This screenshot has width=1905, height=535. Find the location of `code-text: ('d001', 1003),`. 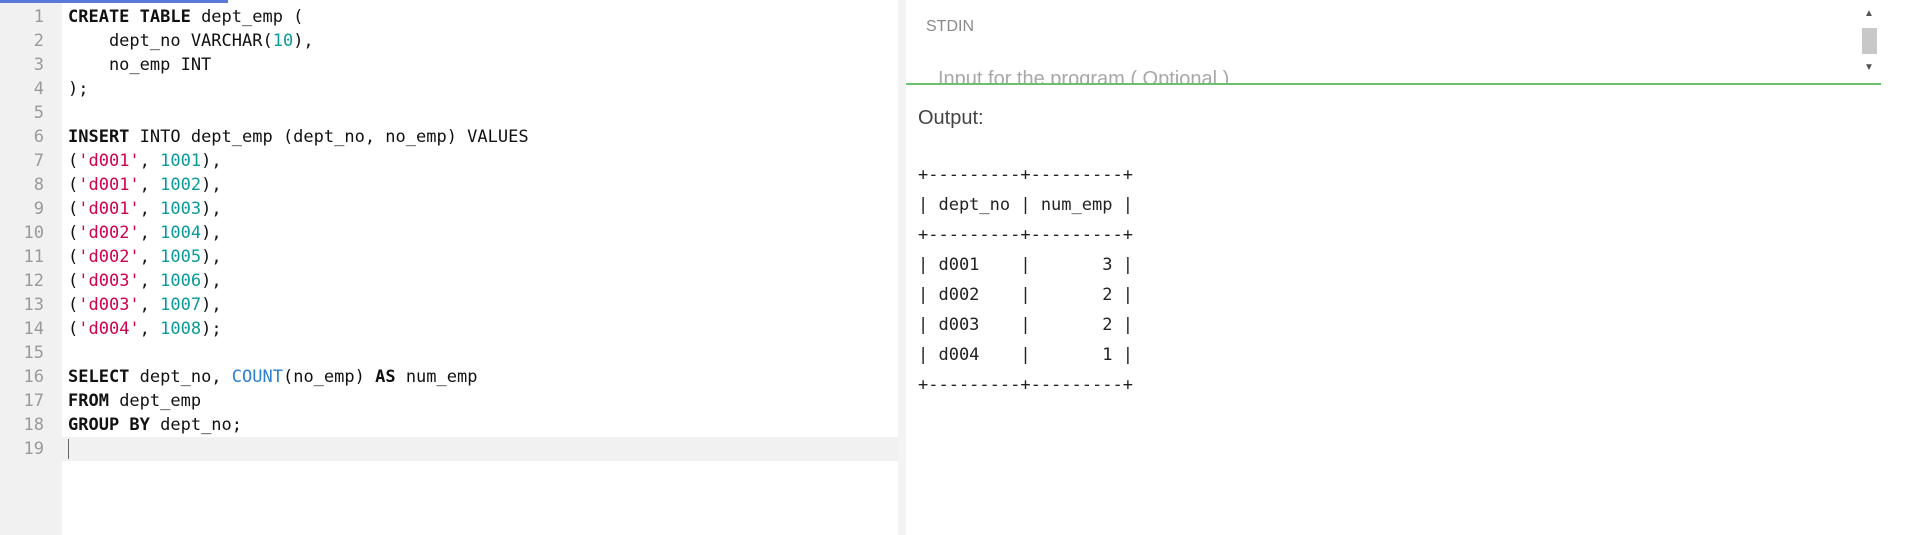

code-text: ('d001', 1003), is located at coordinates (145, 209).